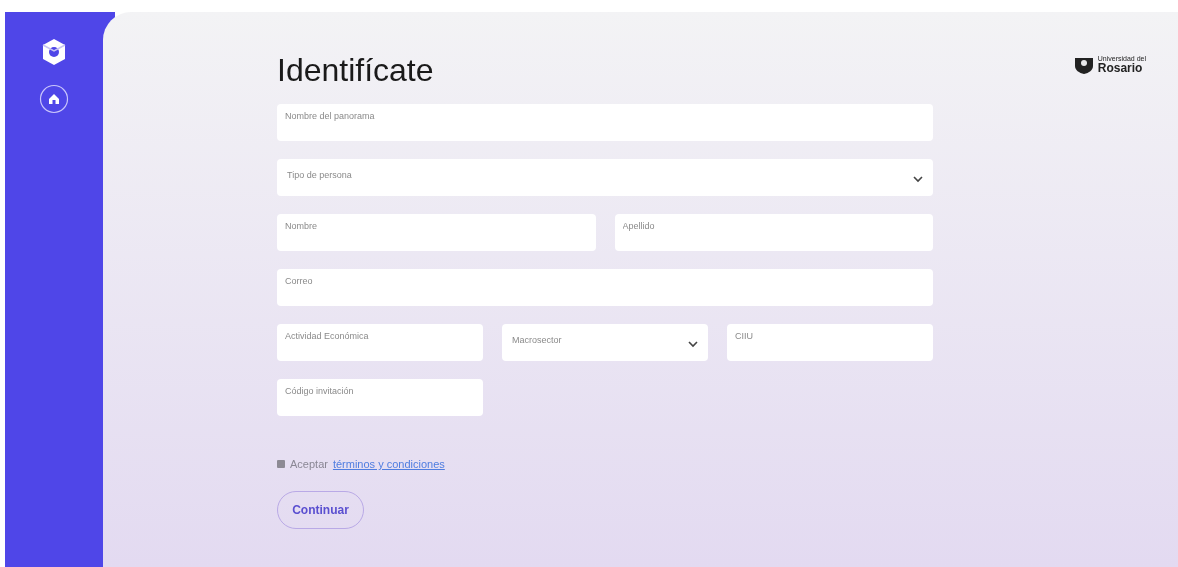 Image resolution: width=1178 pixels, height=567 pixels. Describe the element at coordinates (380, 342) in the screenshot. I see `input-field: Actividad Económica` at that location.